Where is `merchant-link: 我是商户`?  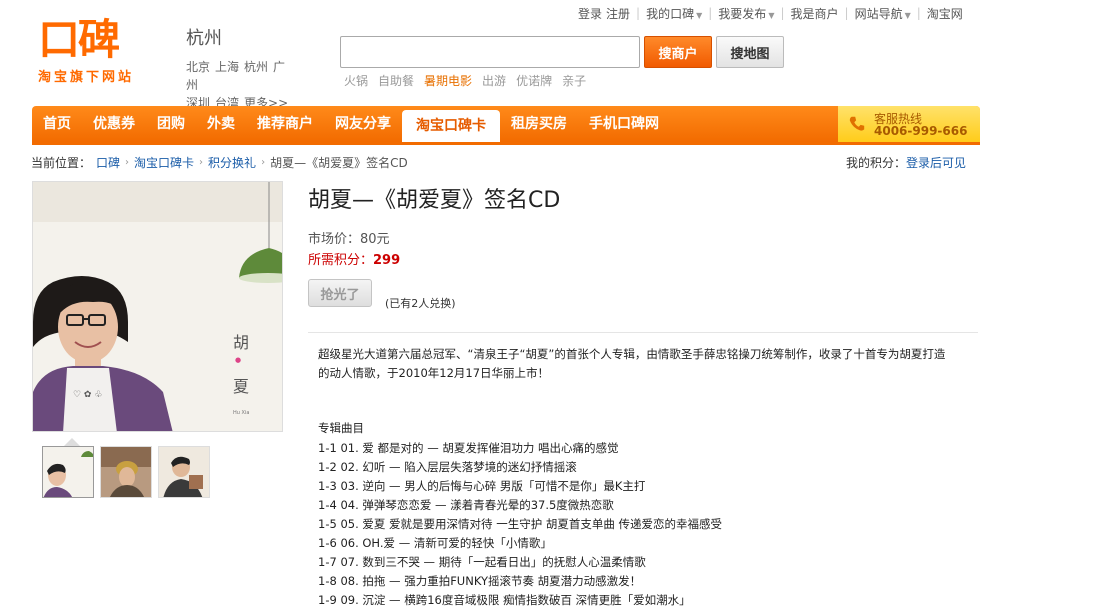 merchant-link: 我是商户 is located at coordinates (815, 13).